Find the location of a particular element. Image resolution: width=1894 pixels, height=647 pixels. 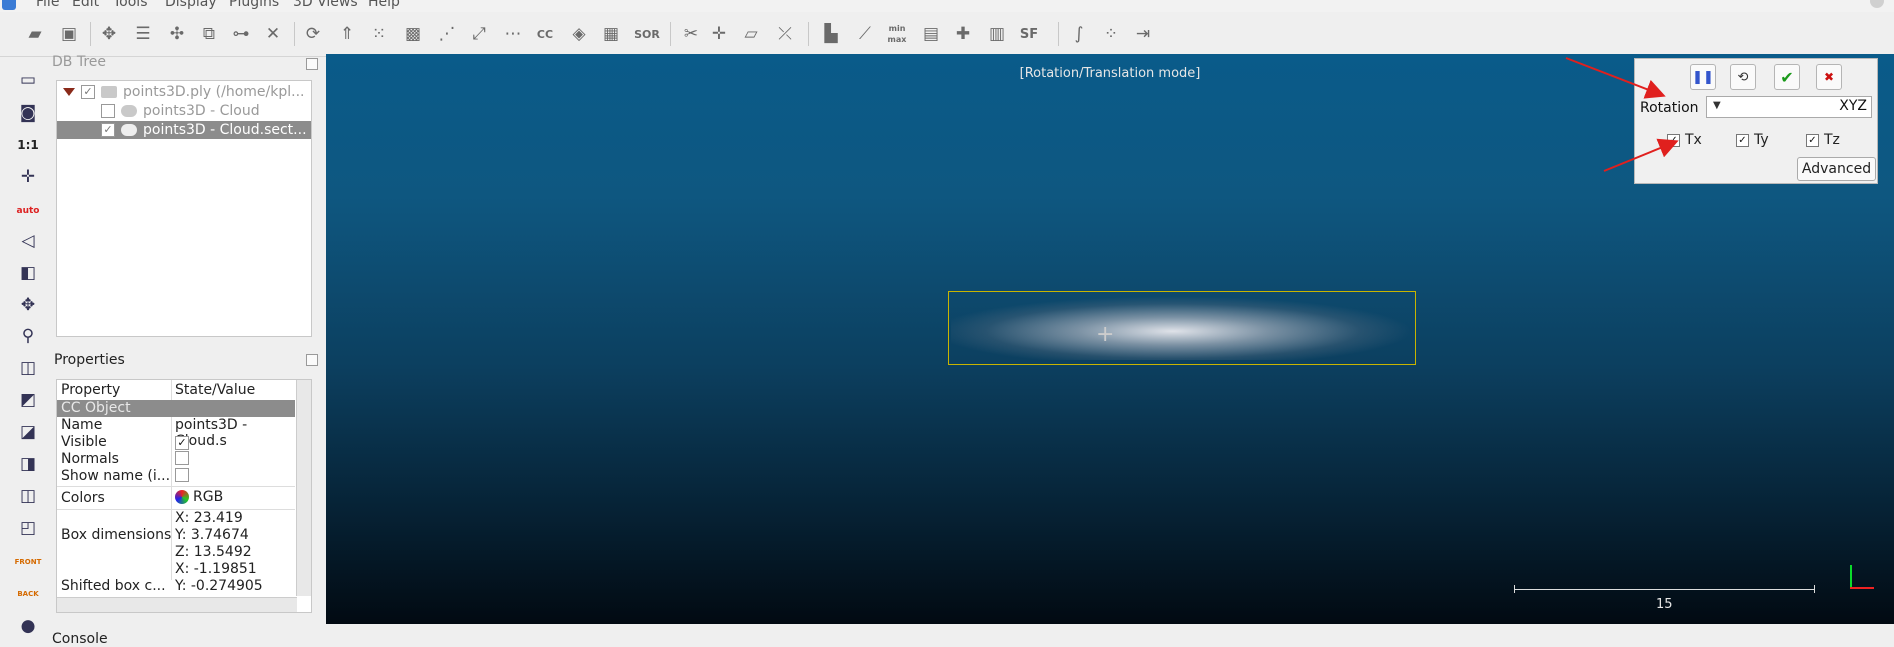

reset-button: ⟲ is located at coordinates (1743, 77).